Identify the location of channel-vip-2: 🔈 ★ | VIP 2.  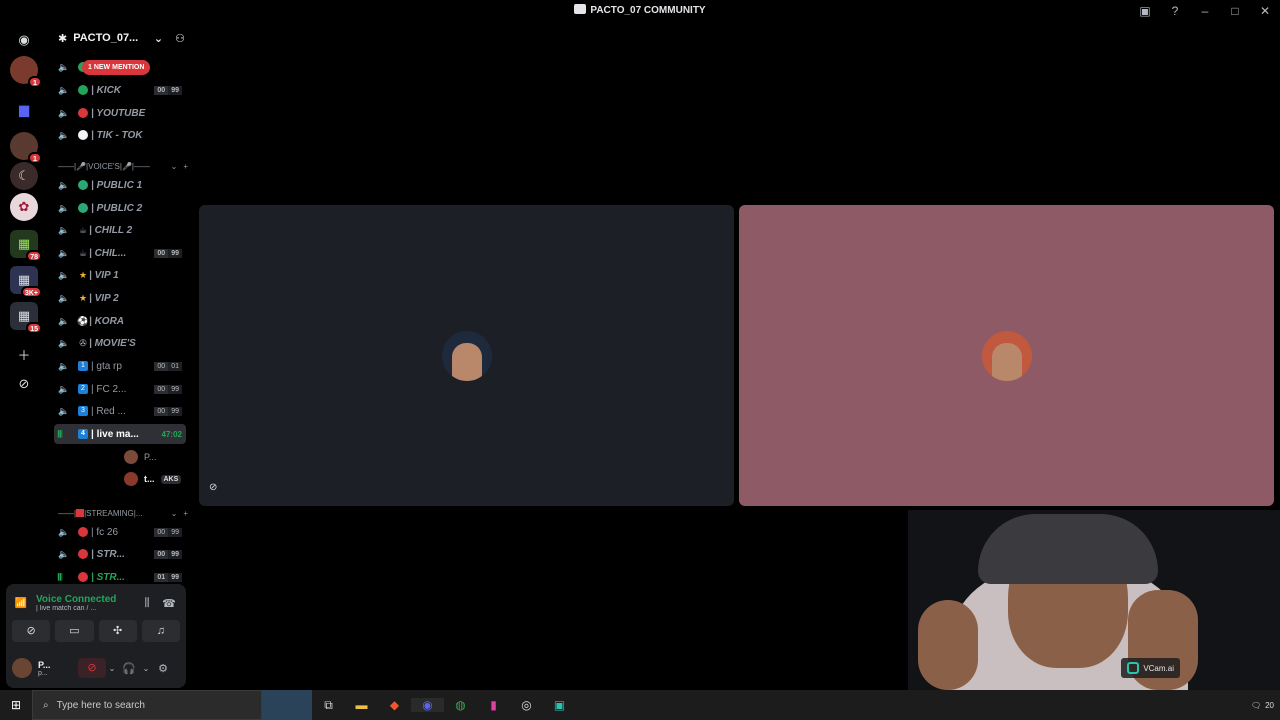
(120, 298).